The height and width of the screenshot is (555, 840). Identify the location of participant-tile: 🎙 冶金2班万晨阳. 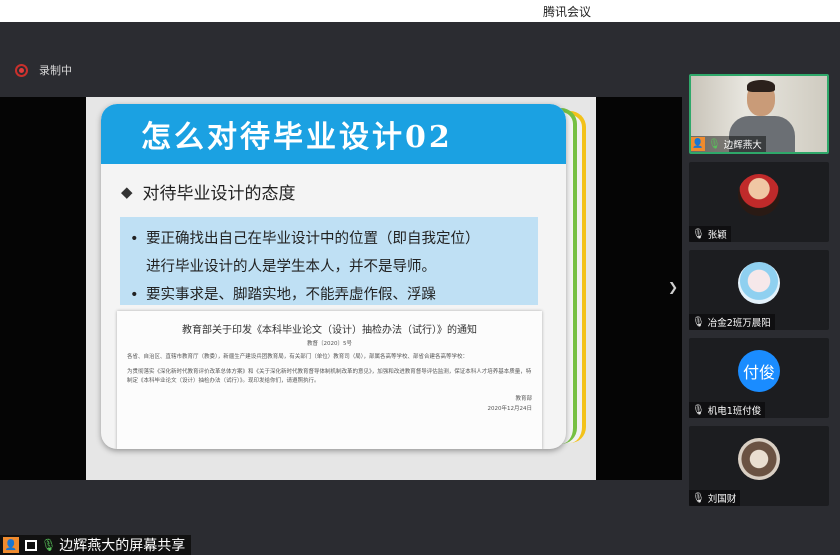
(759, 290).